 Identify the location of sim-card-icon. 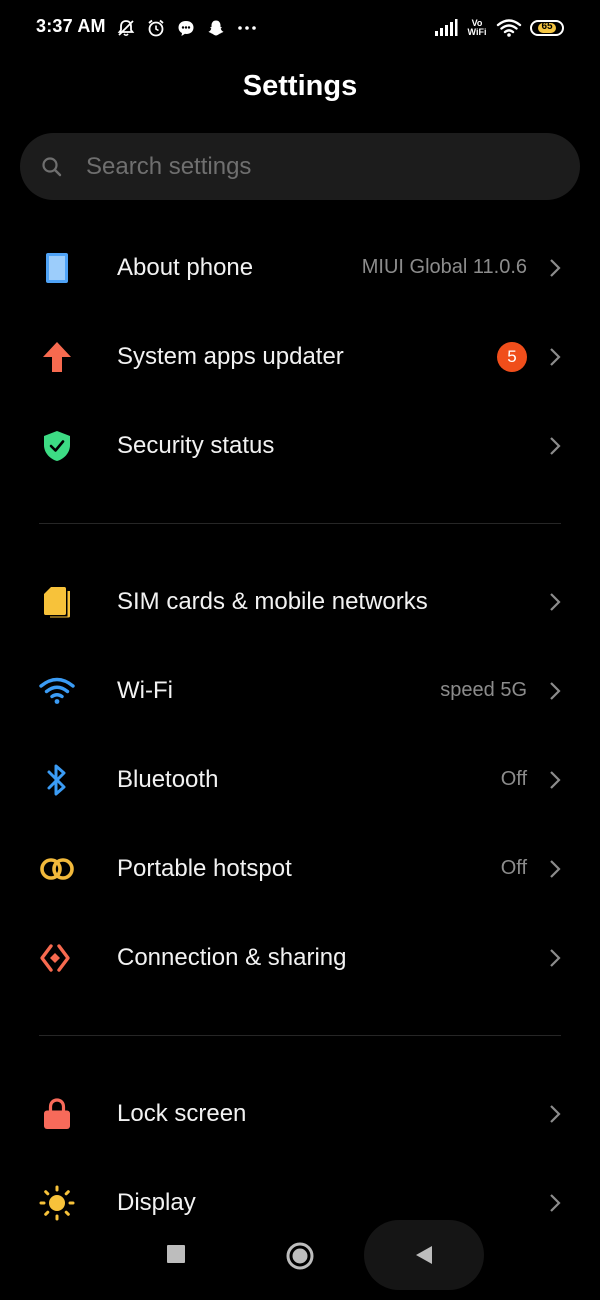
(57, 602).